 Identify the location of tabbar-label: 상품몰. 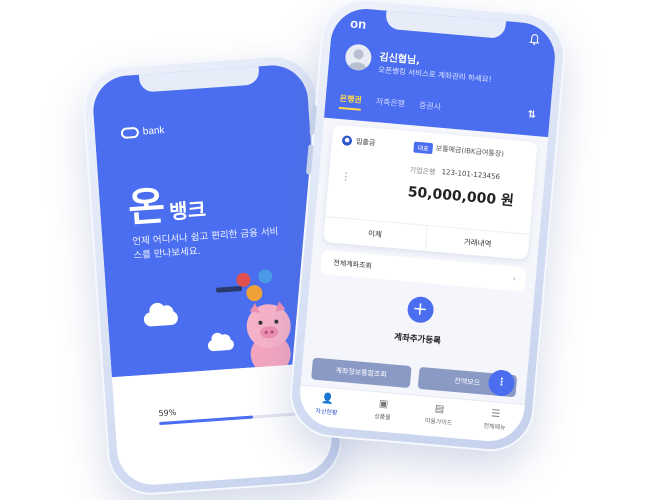
(382, 417).